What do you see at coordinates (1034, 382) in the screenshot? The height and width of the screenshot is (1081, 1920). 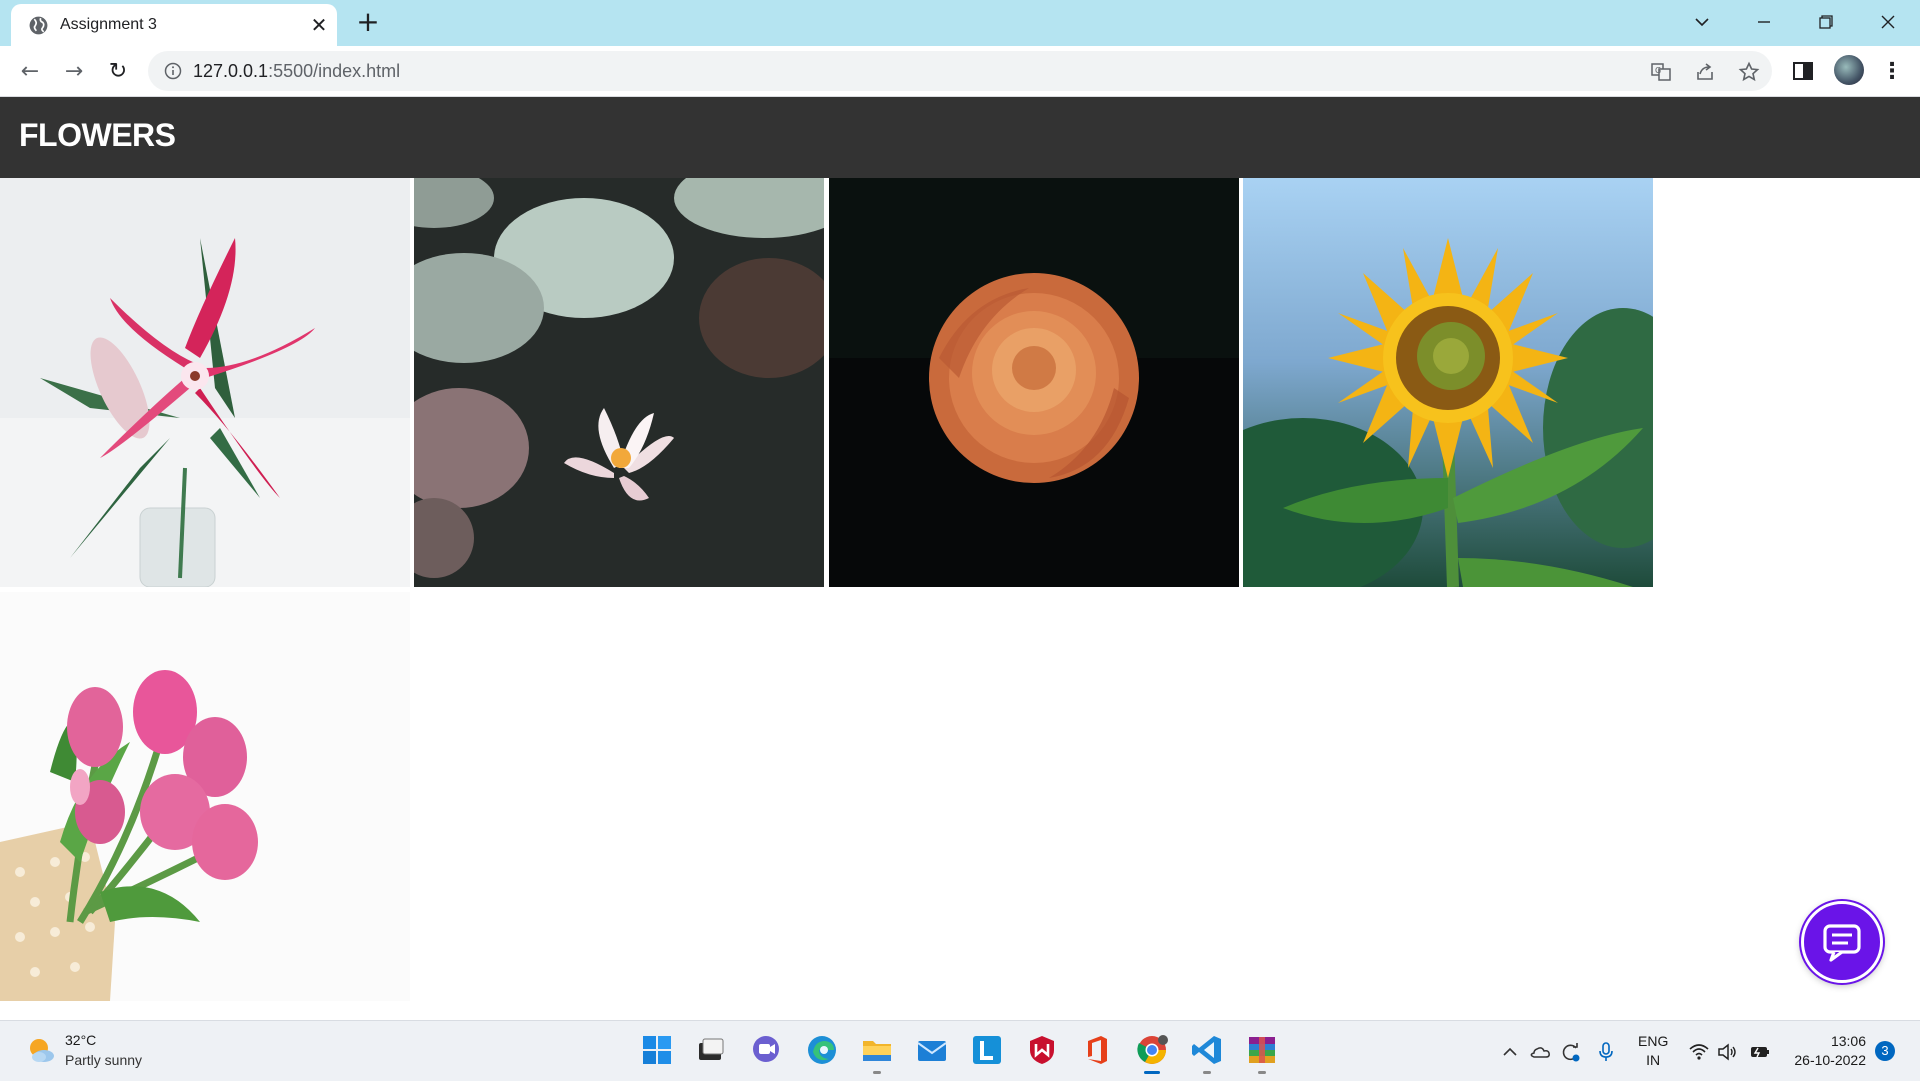 I see `flower-image-rose` at bounding box center [1034, 382].